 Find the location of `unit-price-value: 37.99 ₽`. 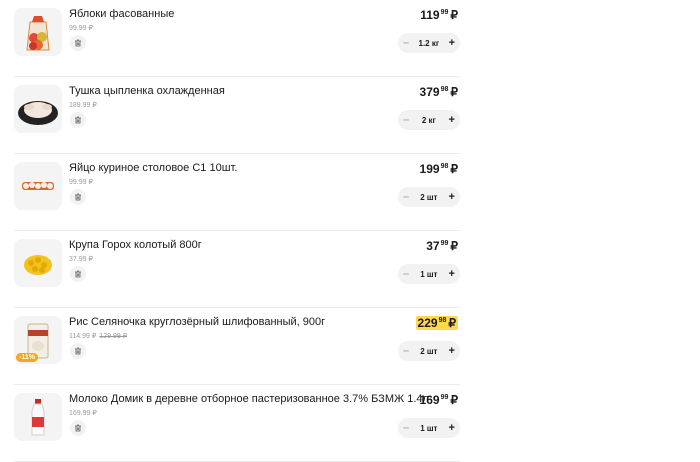

unit-price-value: 37.99 ₽ is located at coordinates (81, 259).